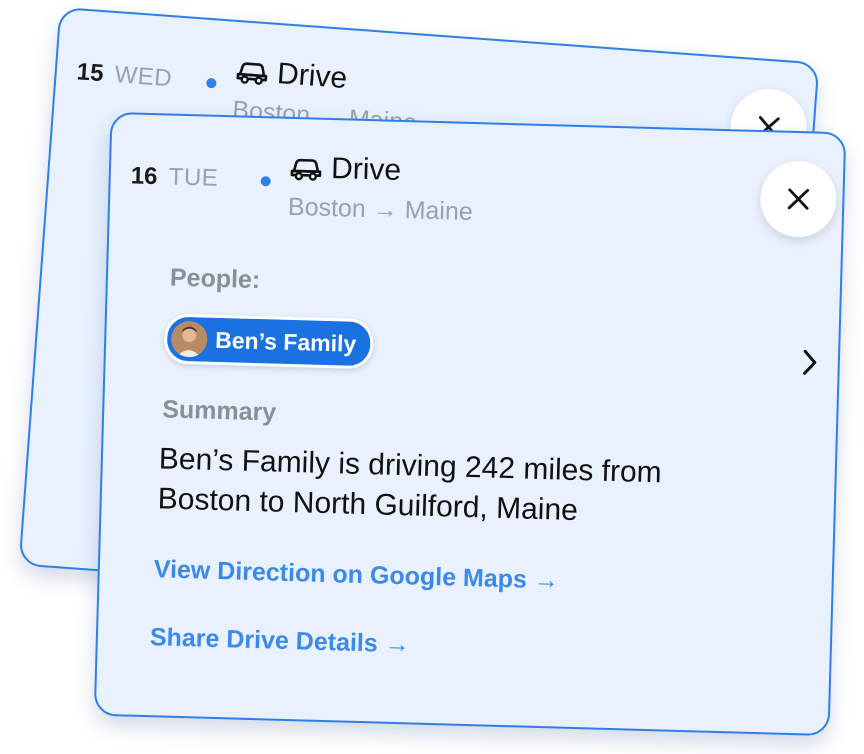 The height and width of the screenshot is (754, 864). I want to click on people-chip: Ben’s Family, so click(268, 341).